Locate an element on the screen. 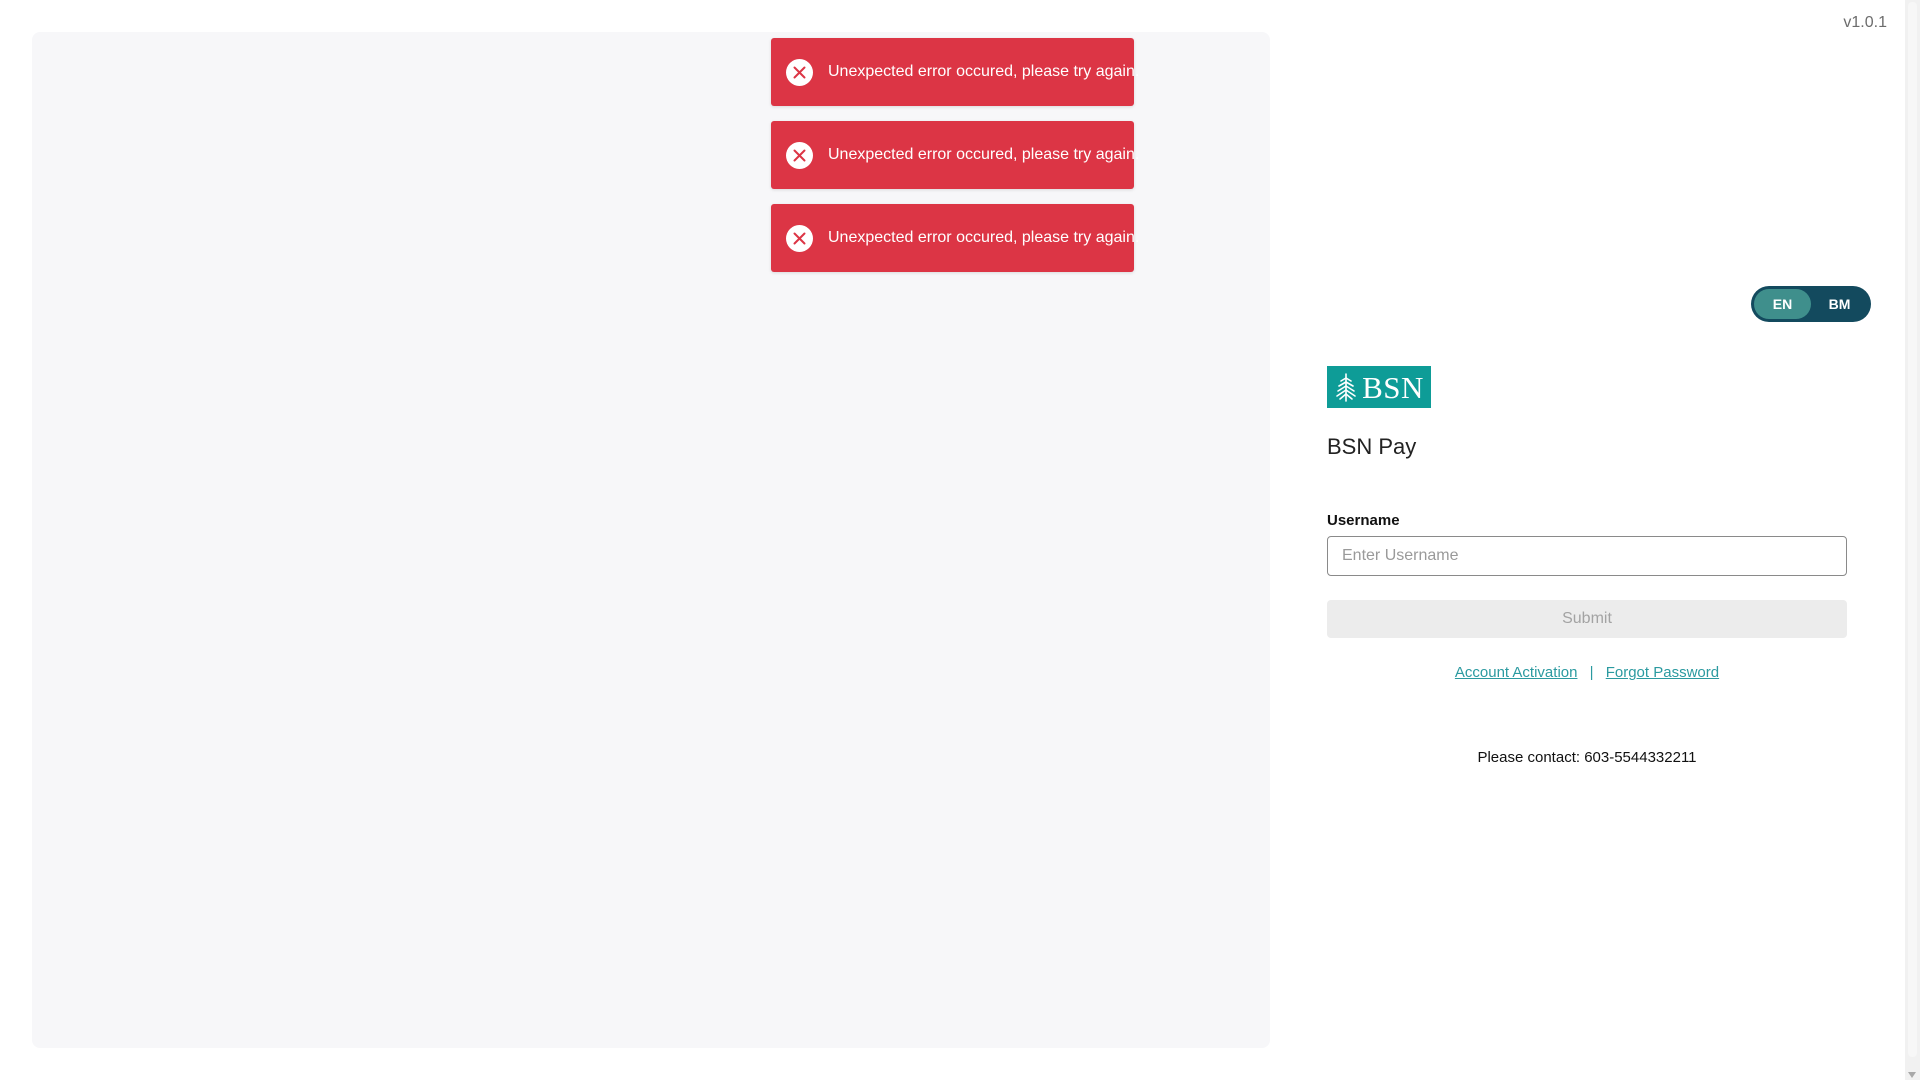  language-option-en: EN is located at coordinates (1782, 304).